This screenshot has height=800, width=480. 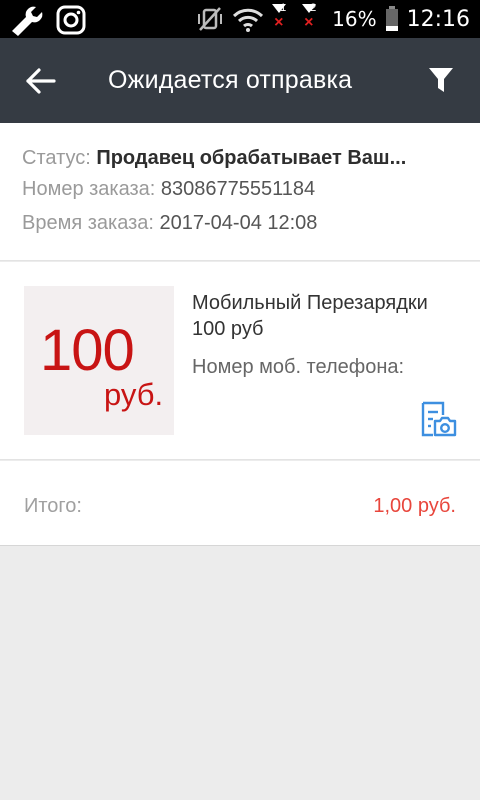 What do you see at coordinates (248, 20) in the screenshot?
I see `wifi-icon` at bounding box center [248, 20].